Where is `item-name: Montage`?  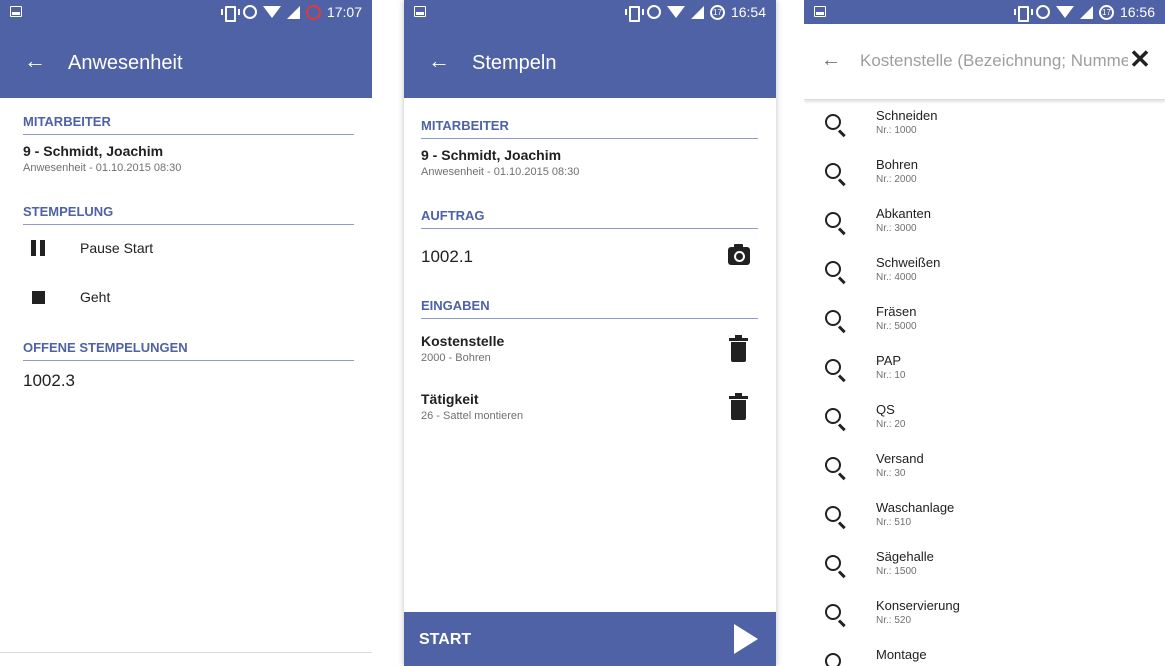
item-name: Montage is located at coordinates (901, 654).